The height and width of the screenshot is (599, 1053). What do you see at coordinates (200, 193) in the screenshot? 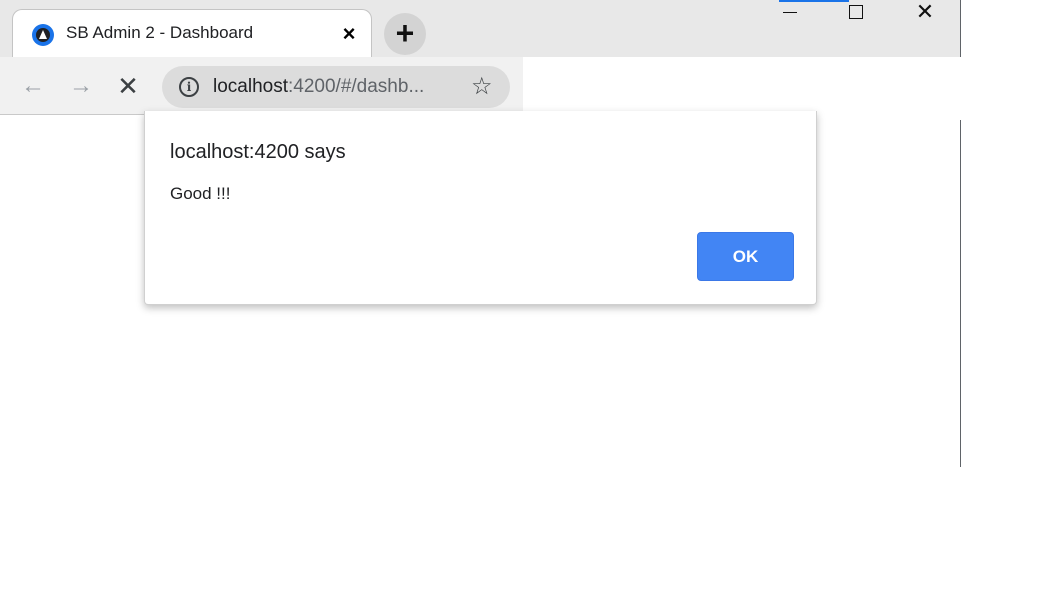
I see `dialog-message: Good !!!` at bounding box center [200, 193].